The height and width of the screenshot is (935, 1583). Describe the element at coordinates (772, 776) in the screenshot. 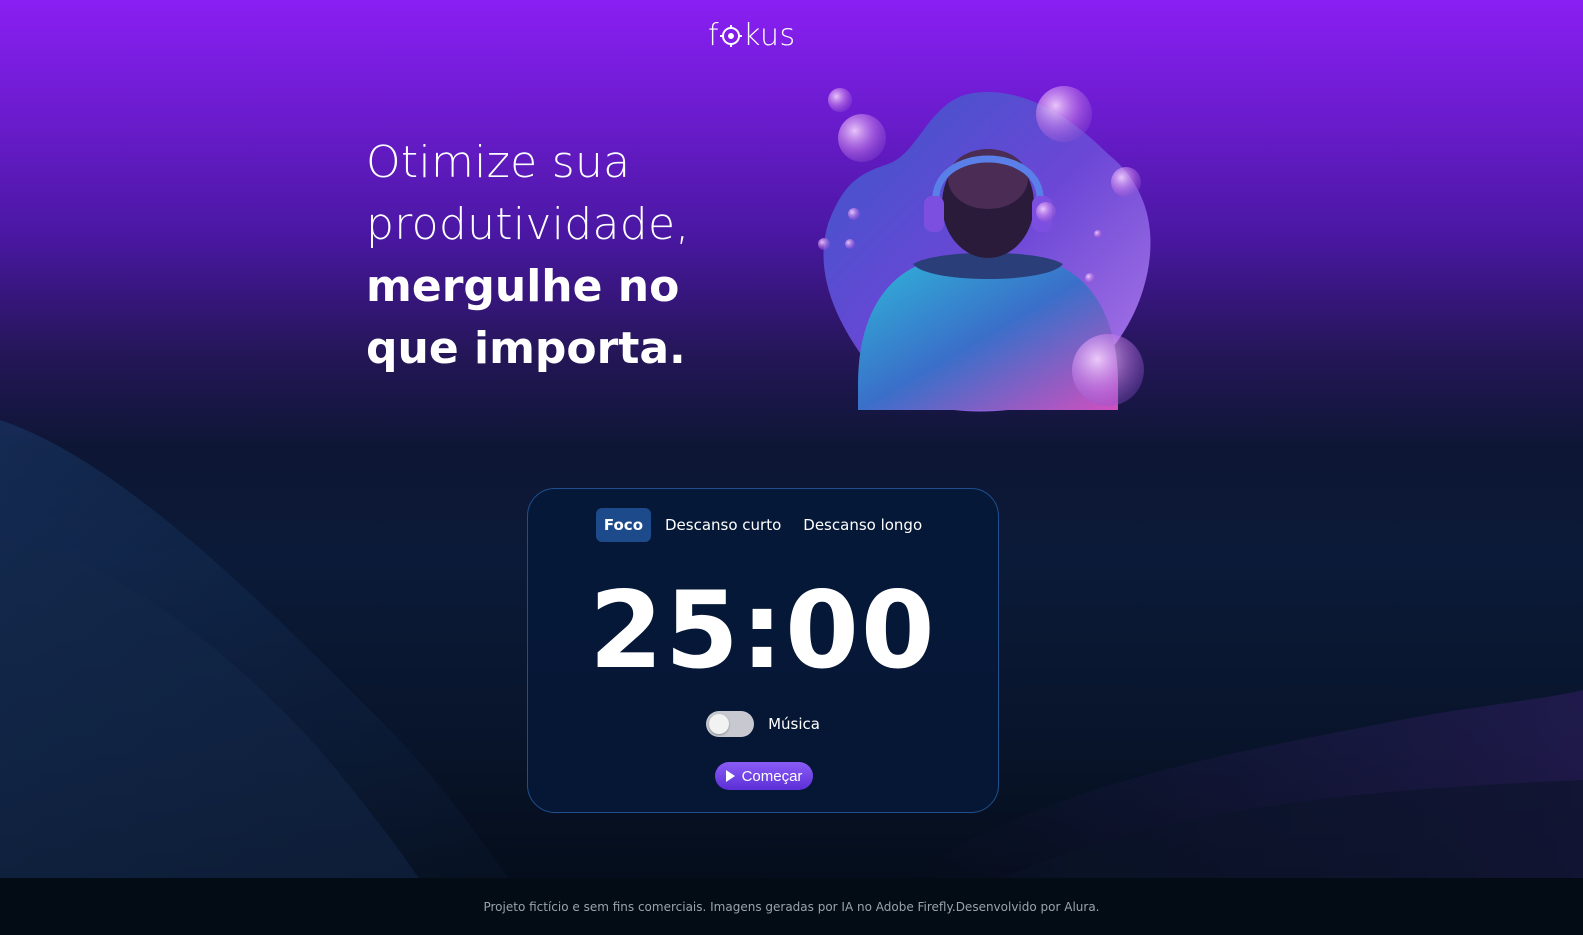

I see `start-button-label: Começar` at that location.